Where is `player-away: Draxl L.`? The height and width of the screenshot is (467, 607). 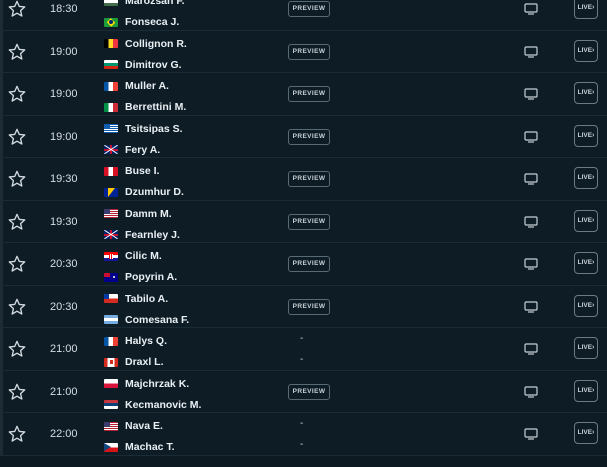
player-away: Draxl L. is located at coordinates (134, 362).